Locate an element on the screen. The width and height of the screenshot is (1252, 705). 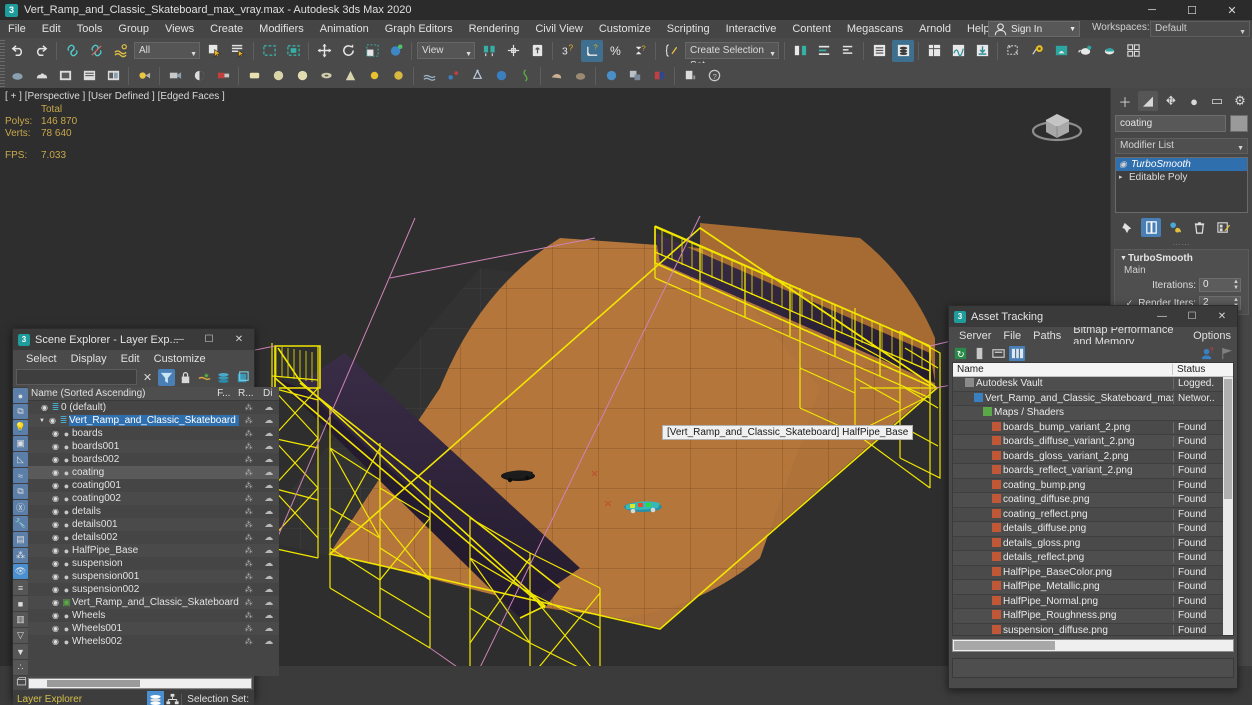
window-crossing-toggle-button is located at coordinates (293, 51).